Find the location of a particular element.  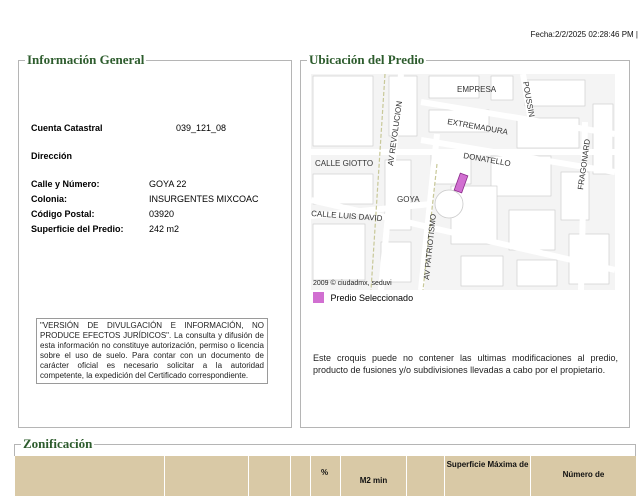

predio-legend: Predio Seleccionado is located at coordinates (363, 297).